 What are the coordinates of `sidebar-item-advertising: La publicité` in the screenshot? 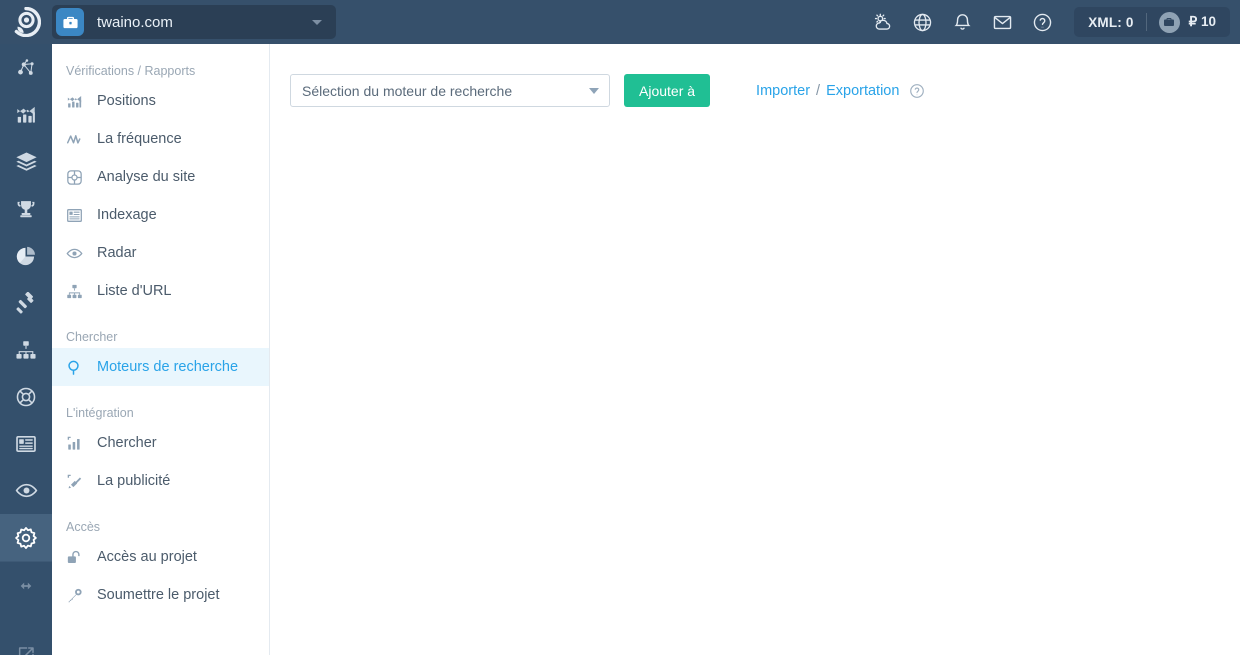 It's located at (160, 481).